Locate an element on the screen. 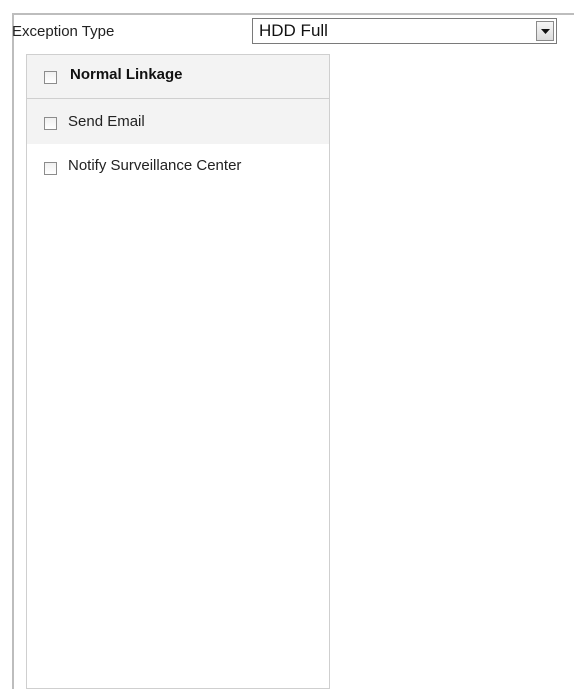  normal-linkage-label: Normal Linkage is located at coordinates (126, 74).